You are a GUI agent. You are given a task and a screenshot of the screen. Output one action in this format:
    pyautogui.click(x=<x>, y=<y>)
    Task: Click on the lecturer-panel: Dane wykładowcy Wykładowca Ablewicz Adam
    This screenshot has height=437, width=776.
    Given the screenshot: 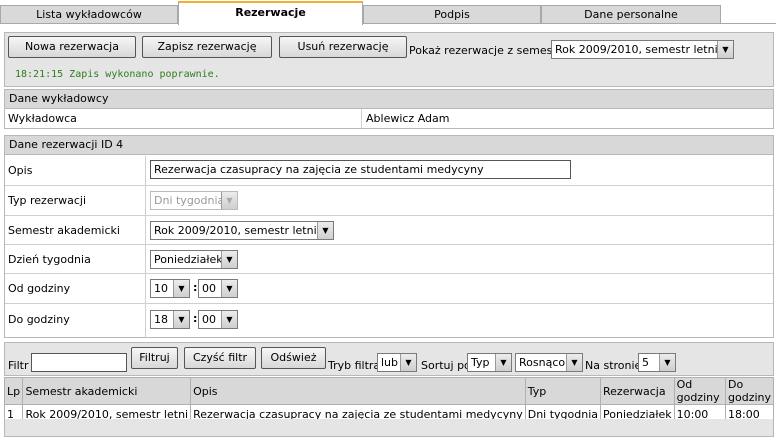 What is the action you would take?
    pyautogui.click(x=389, y=109)
    